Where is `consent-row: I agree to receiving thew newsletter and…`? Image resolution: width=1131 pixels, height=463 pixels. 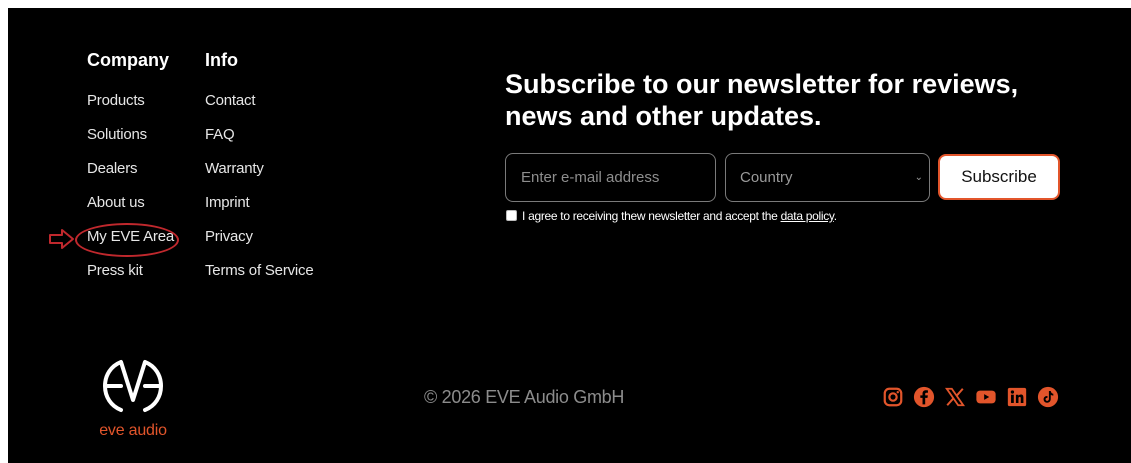 consent-row: I agree to receiving thew newsletter and… is located at coordinates (671, 216).